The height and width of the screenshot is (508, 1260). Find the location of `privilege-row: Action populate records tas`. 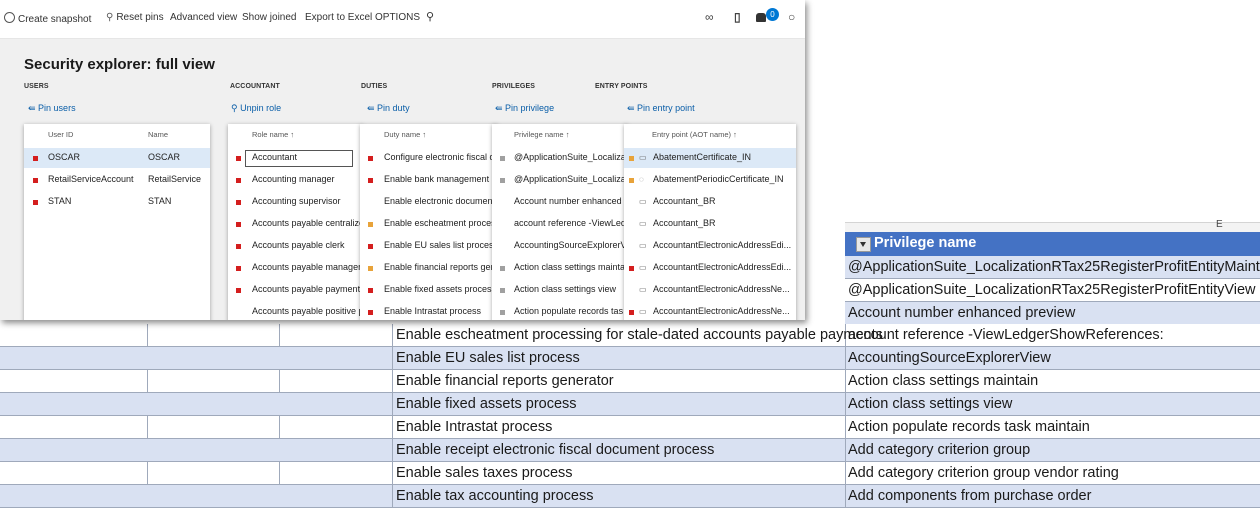

privilege-row: Action populate records tas is located at coordinates (560, 311).